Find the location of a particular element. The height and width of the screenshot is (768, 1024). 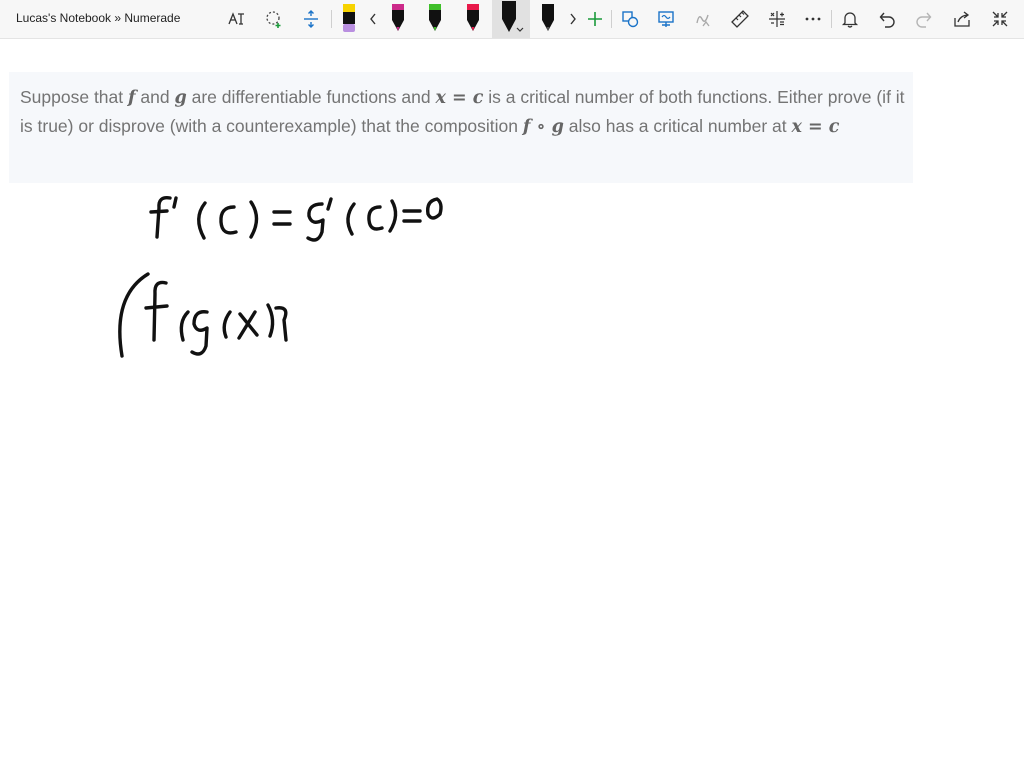

handwritten-ink is located at coordinates (280, 277).